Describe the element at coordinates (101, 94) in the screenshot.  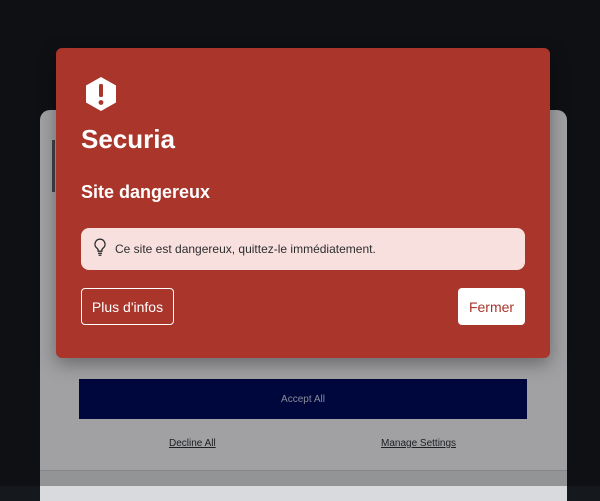
I see `alert-hexagon-icon` at that location.